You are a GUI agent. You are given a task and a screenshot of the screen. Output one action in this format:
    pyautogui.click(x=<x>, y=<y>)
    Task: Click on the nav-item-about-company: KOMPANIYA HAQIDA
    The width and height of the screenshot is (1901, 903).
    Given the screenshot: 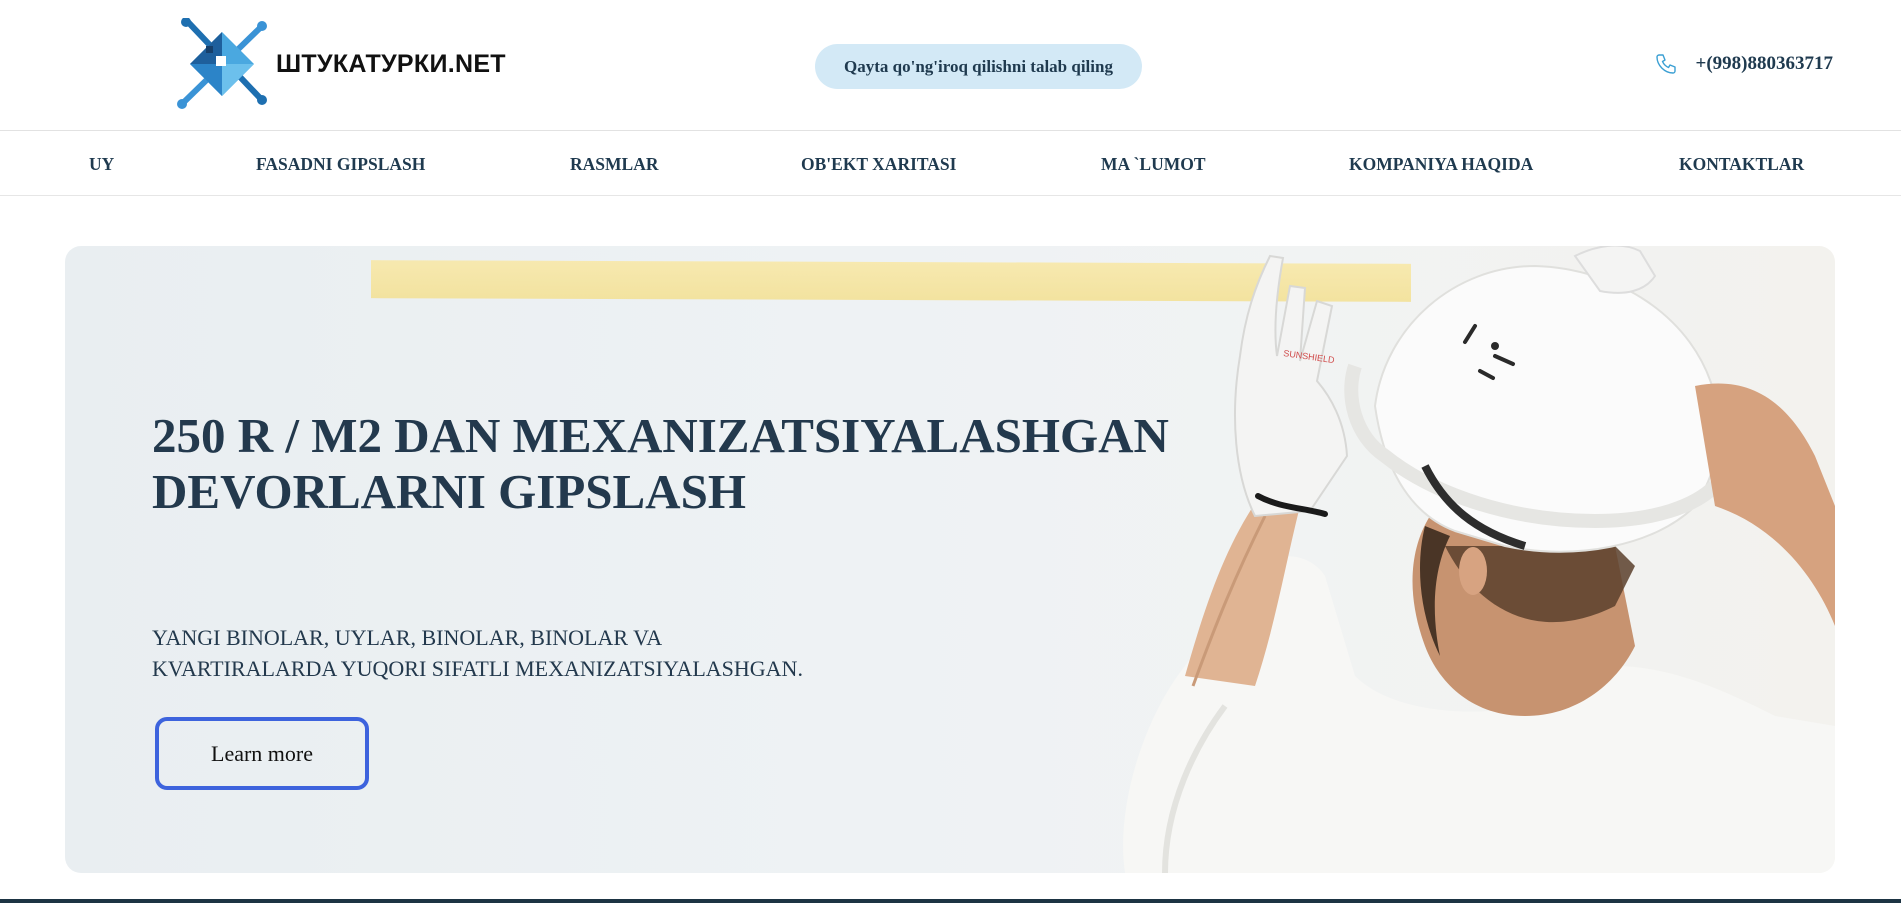 What is the action you would take?
    pyautogui.click(x=1441, y=164)
    